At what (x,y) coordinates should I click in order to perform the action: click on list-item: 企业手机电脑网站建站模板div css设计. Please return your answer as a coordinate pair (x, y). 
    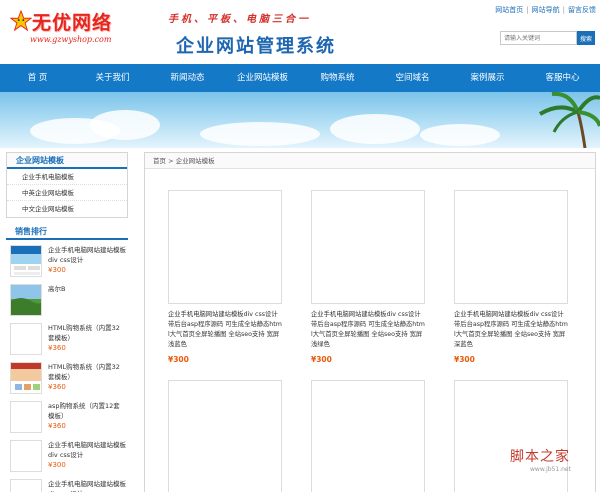
    Looking at the image, I should click on (67, 484).